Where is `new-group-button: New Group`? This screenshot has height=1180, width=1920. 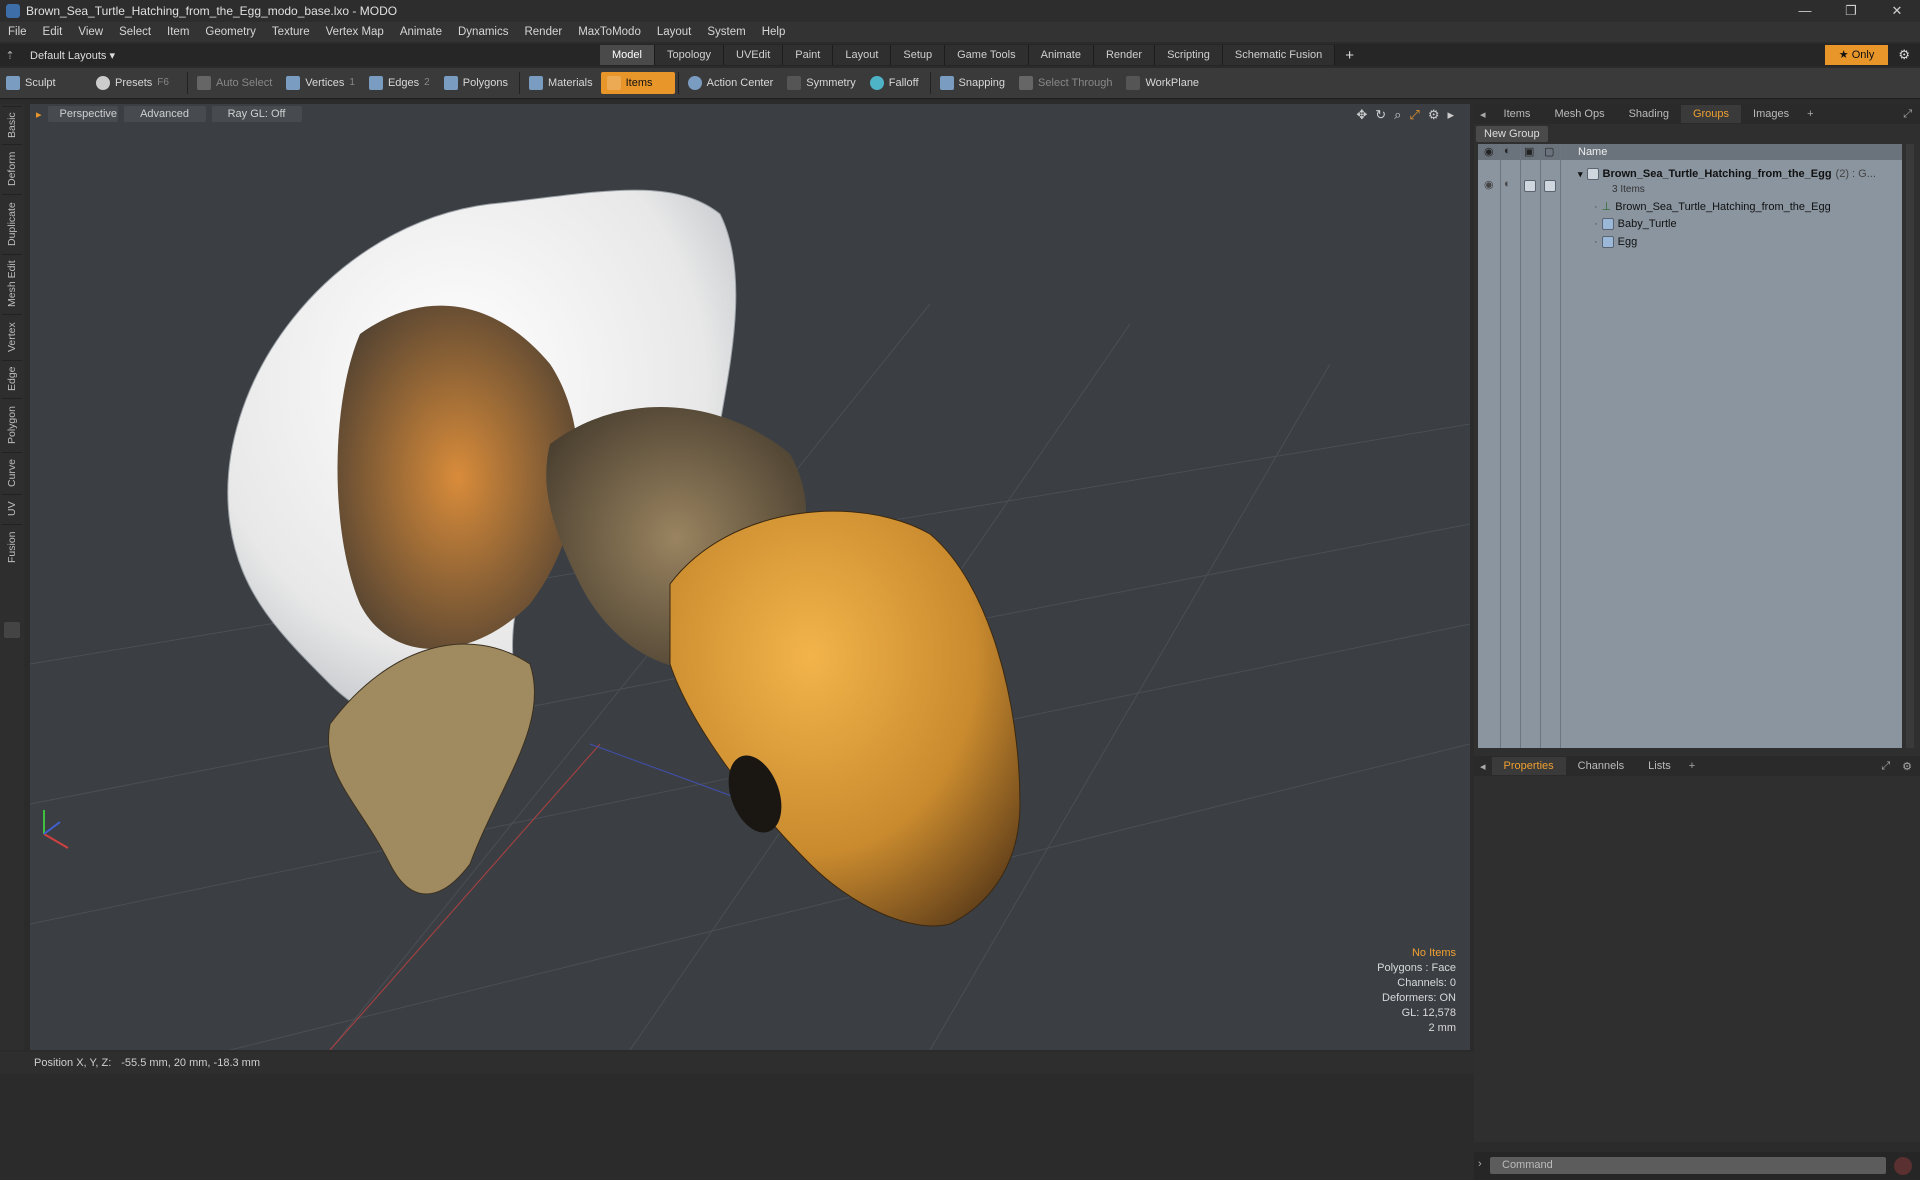
new-group-button: New Group is located at coordinates (1512, 134).